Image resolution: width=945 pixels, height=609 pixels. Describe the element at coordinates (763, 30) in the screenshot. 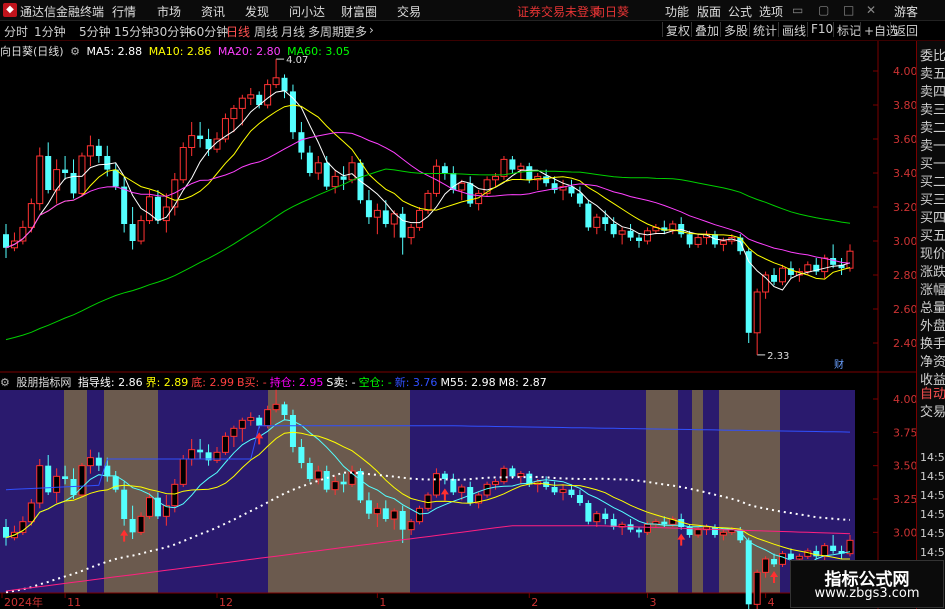

I see `statistics-button: 统计` at that location.